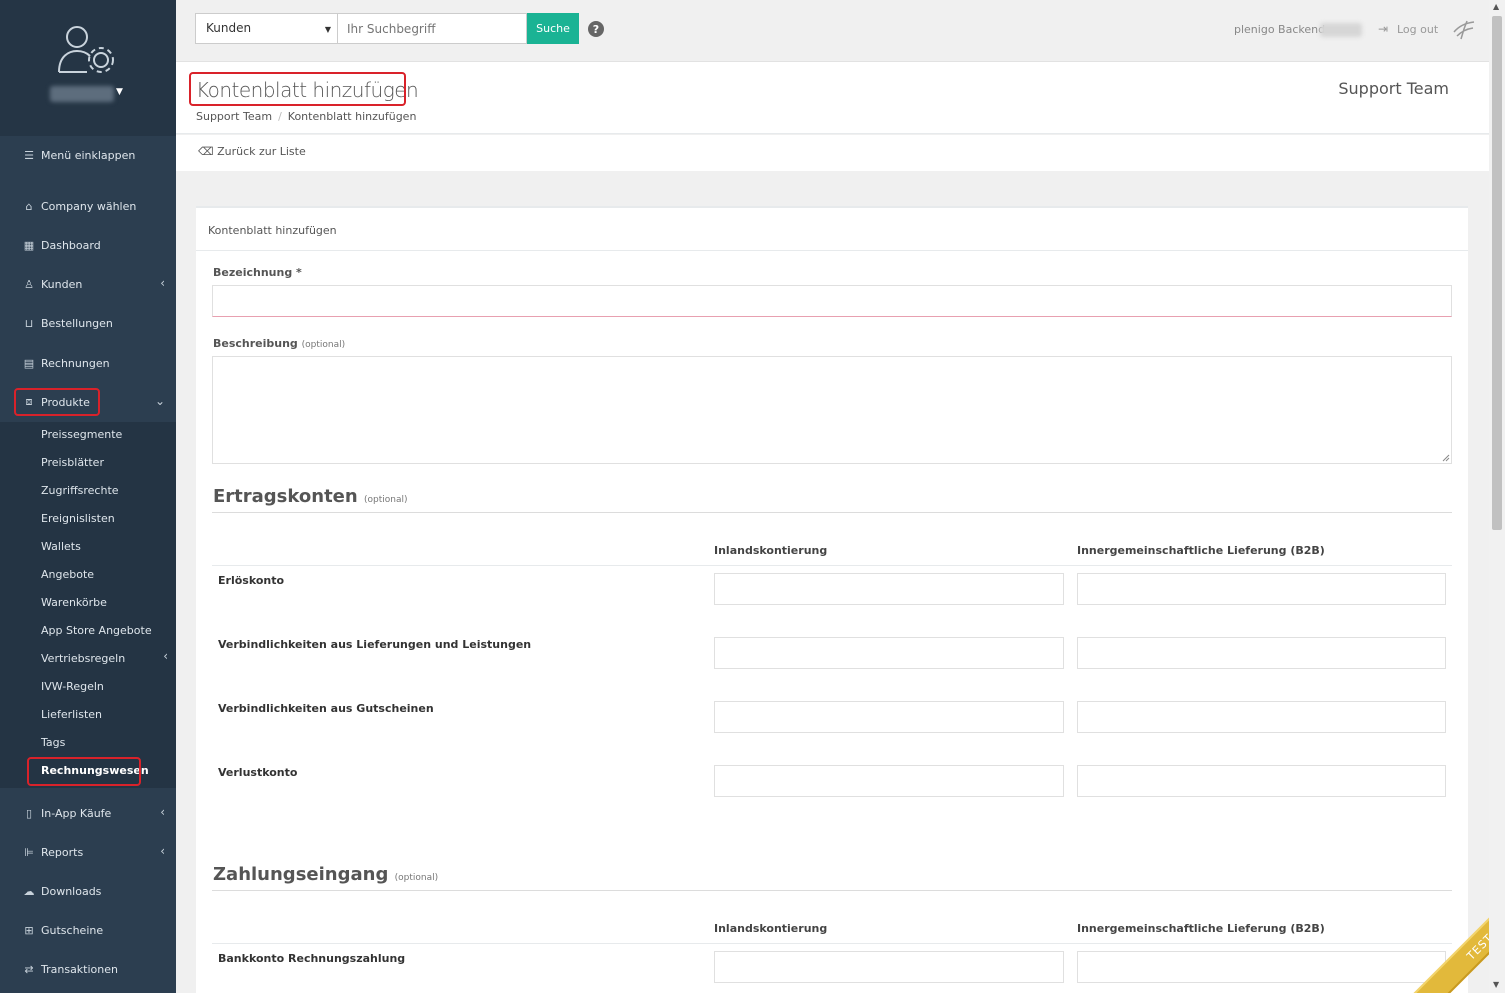 The height and width of the screenshot is (993, 1505). I want to click on section-zahlungseingang-title: Zahlungseingang (optional), so click(325, 874).